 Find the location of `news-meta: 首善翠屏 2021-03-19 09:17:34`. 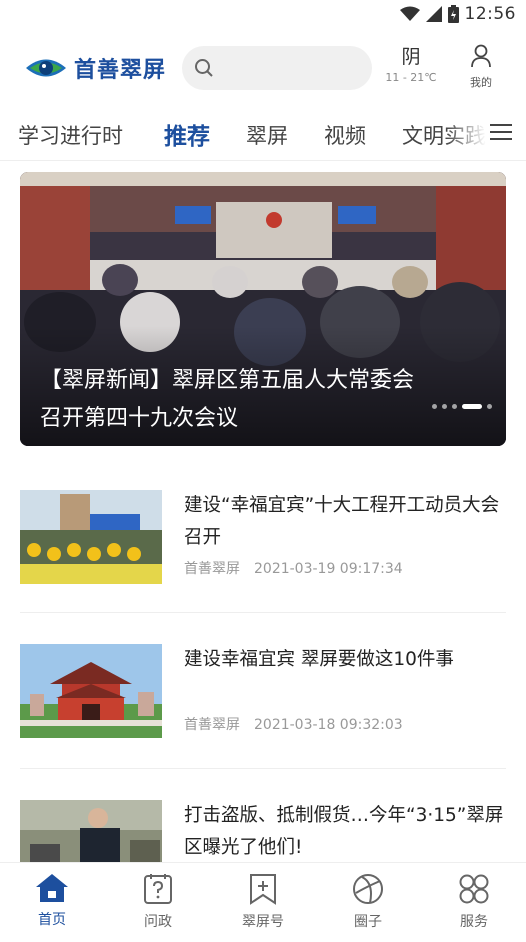

news-meta: 首善翠屏 2021-03-19 09:17:34 is located at coordinates (293, 568).